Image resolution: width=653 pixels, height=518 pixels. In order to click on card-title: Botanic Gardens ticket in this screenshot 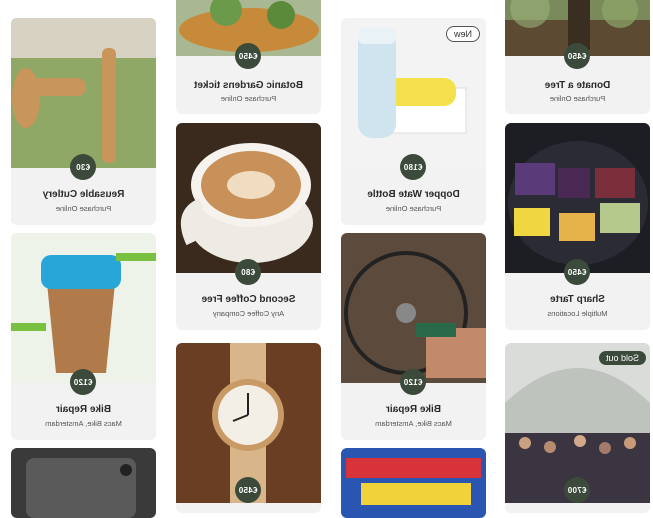, I will do `click(248, 85)`.